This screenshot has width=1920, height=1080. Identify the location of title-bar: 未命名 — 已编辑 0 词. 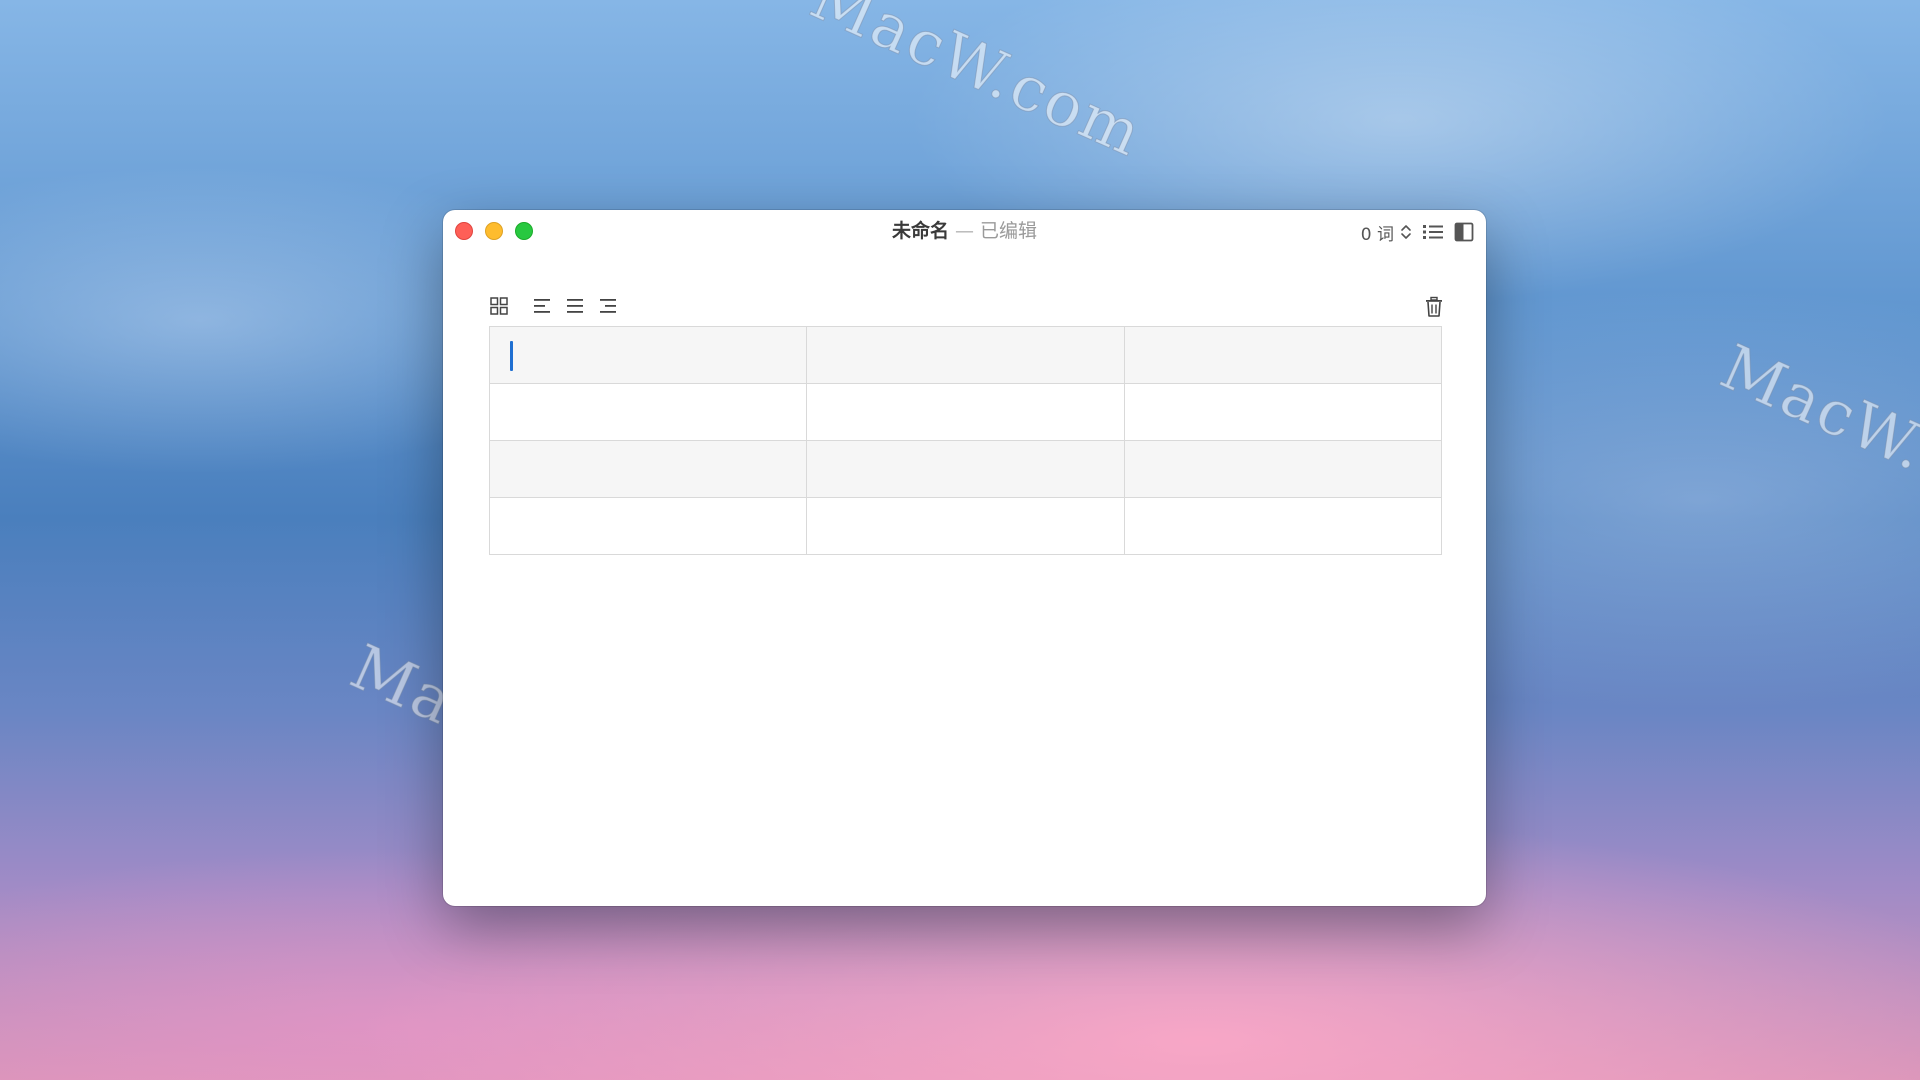
(964, 231).